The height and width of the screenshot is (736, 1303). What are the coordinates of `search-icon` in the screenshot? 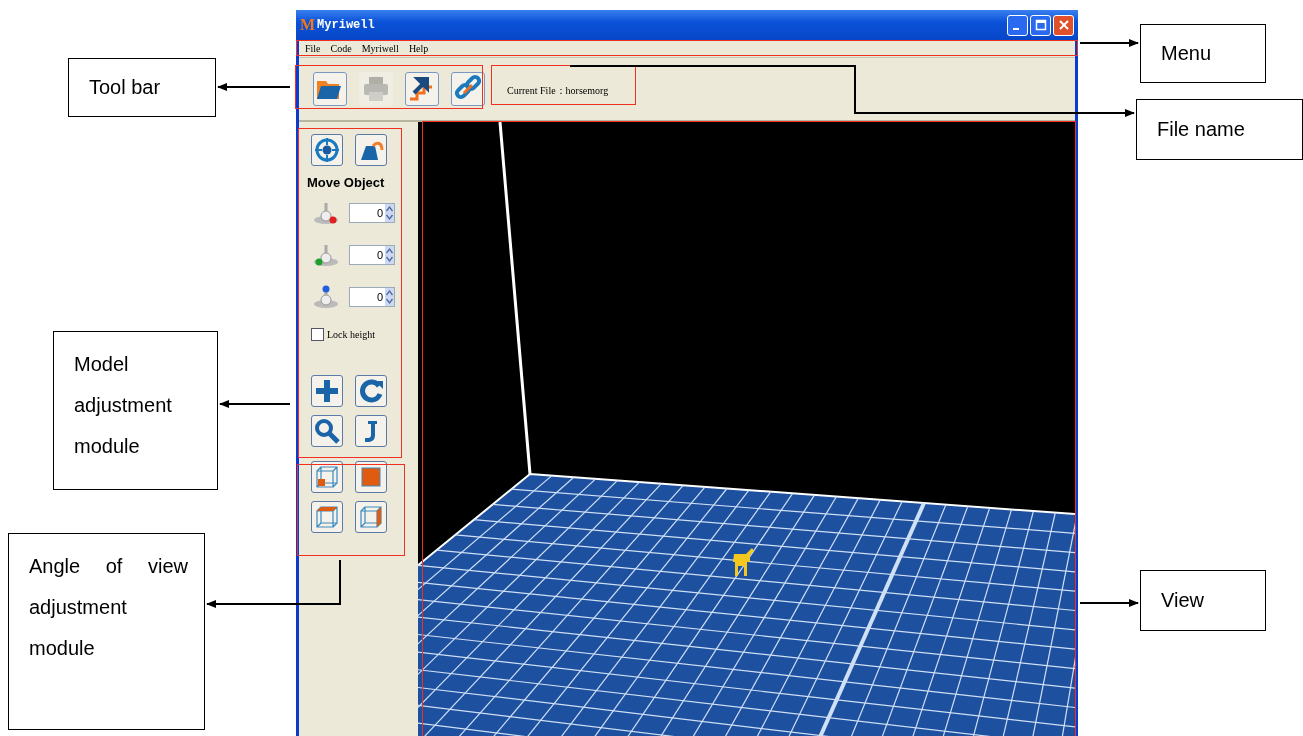 It's located at (327, 431).